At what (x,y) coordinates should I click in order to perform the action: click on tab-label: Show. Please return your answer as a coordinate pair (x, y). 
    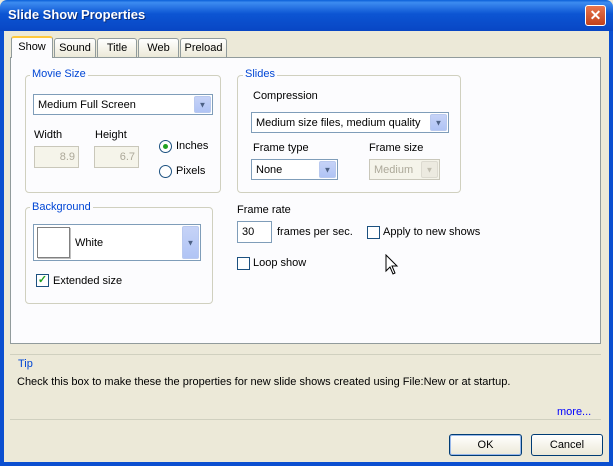
    Looking at the image, I should click on (32, 47).